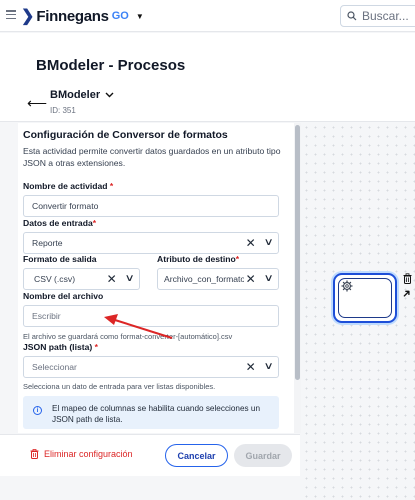 This screenshot has height=500, width=415. I want to click on file-name-placeholder: Escribir, so click(46, 316).